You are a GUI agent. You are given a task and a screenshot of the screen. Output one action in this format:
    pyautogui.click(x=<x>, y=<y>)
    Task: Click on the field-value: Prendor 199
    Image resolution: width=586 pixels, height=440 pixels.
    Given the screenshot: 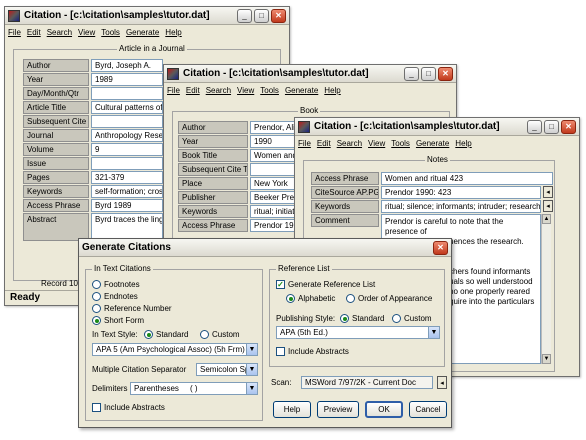 What is the action you would take?
    pyautogui.click(x=273, y=225)
    